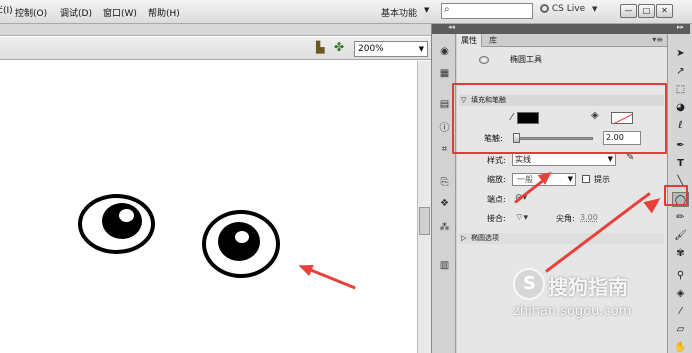 The height and width of the screenshot is (353, 692). What do you see at coordinates (521, 217) in the screenshot?
I see `join-style-icon: ⌔▾` at bounding box center [521, 217].